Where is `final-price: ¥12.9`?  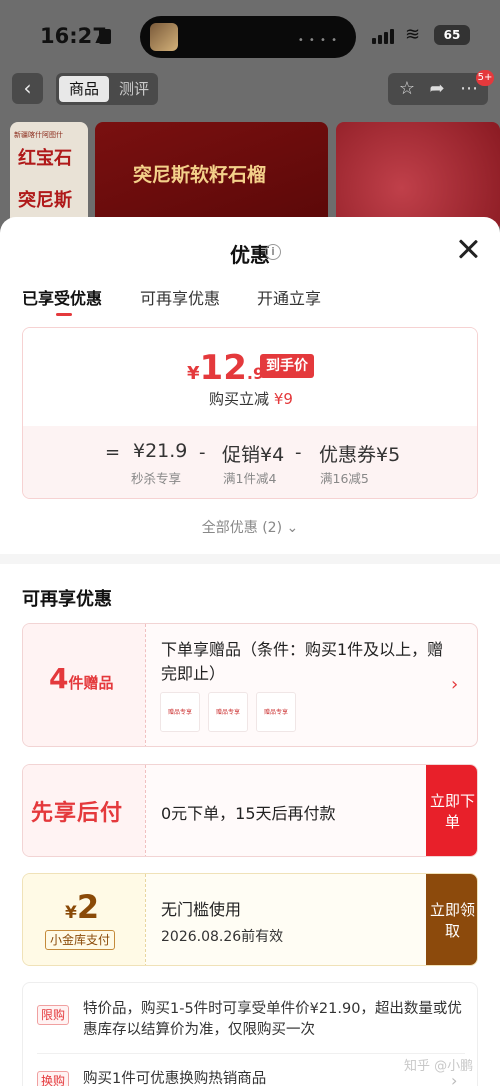
final-price: ¥12.9 is located at coordinates (226, 368).